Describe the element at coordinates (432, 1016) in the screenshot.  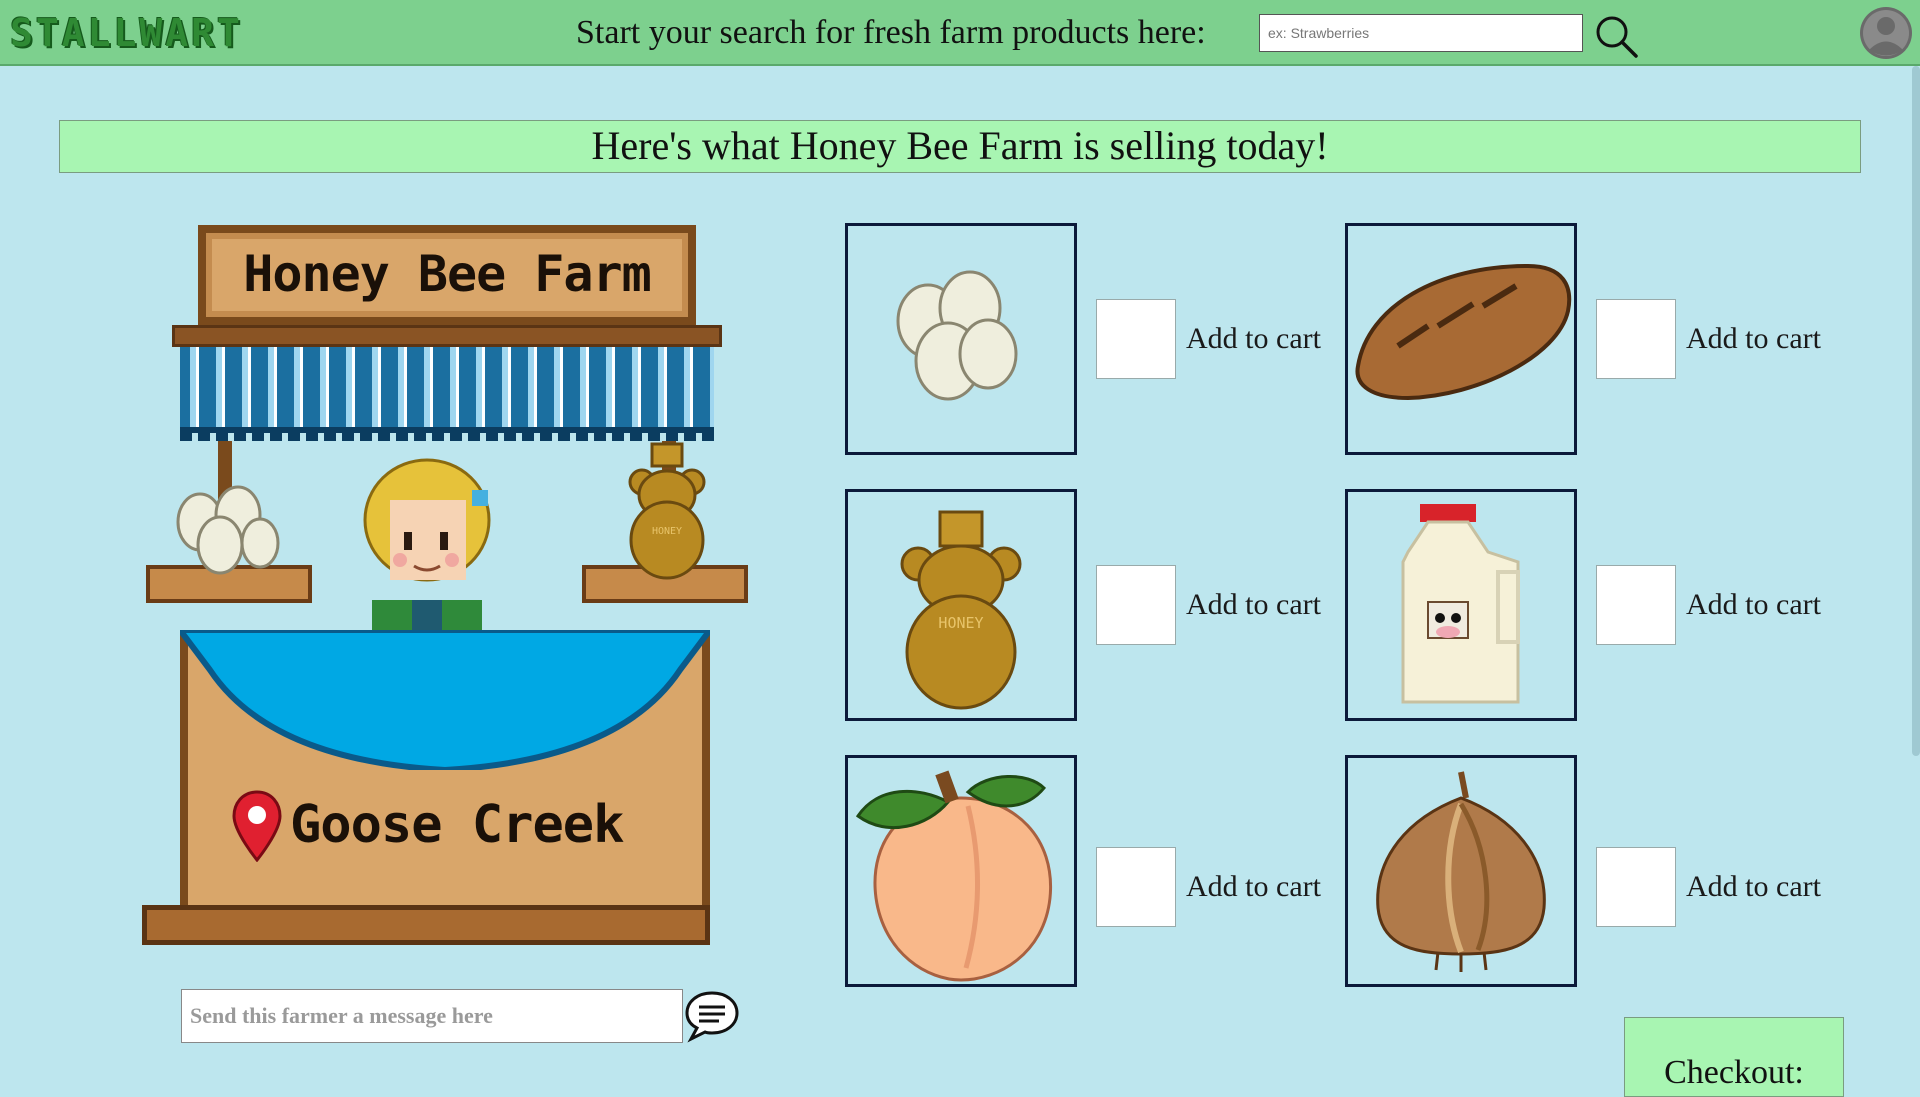
I see `farmer-message-input` at that location.